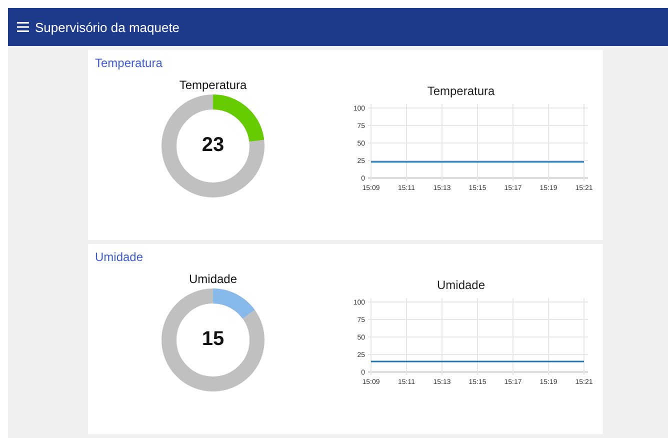  Describe the element at coordinates (119, 257) in the screenshot. I see `section-title: Umidade` at that location.